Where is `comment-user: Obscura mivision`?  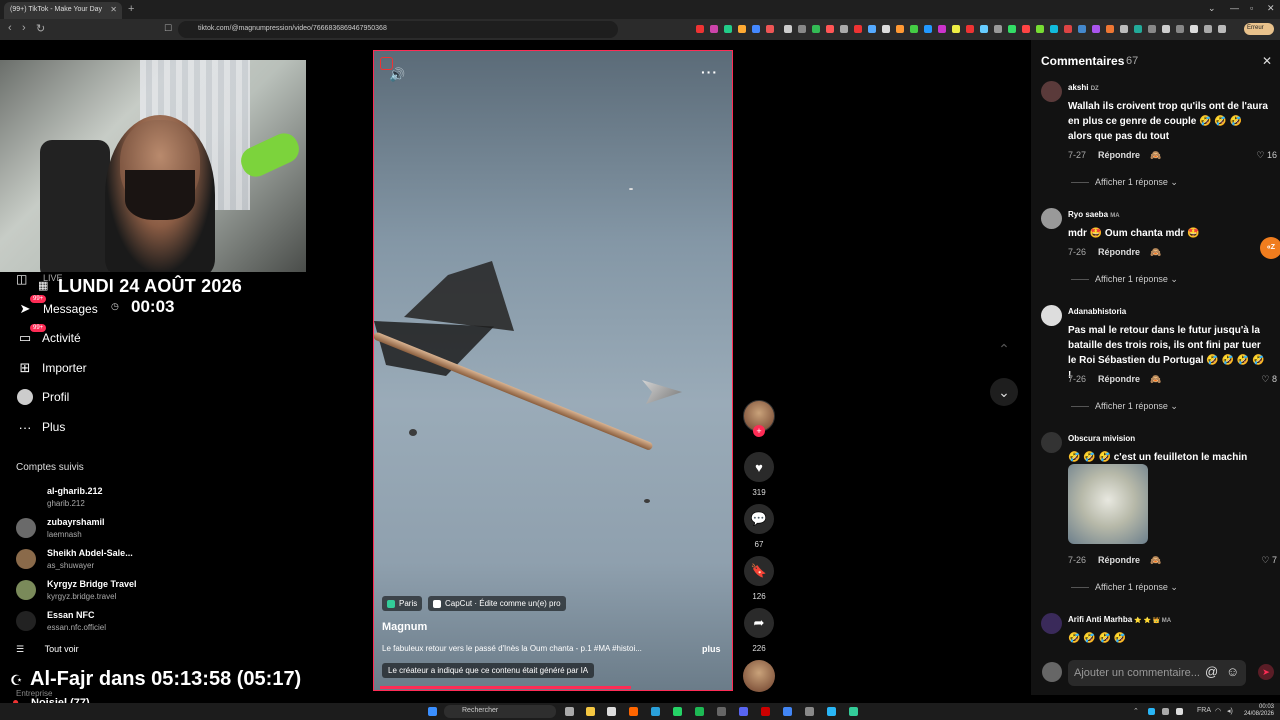
comment-user: Obscura mivision is located at coordinates (1101, 438).